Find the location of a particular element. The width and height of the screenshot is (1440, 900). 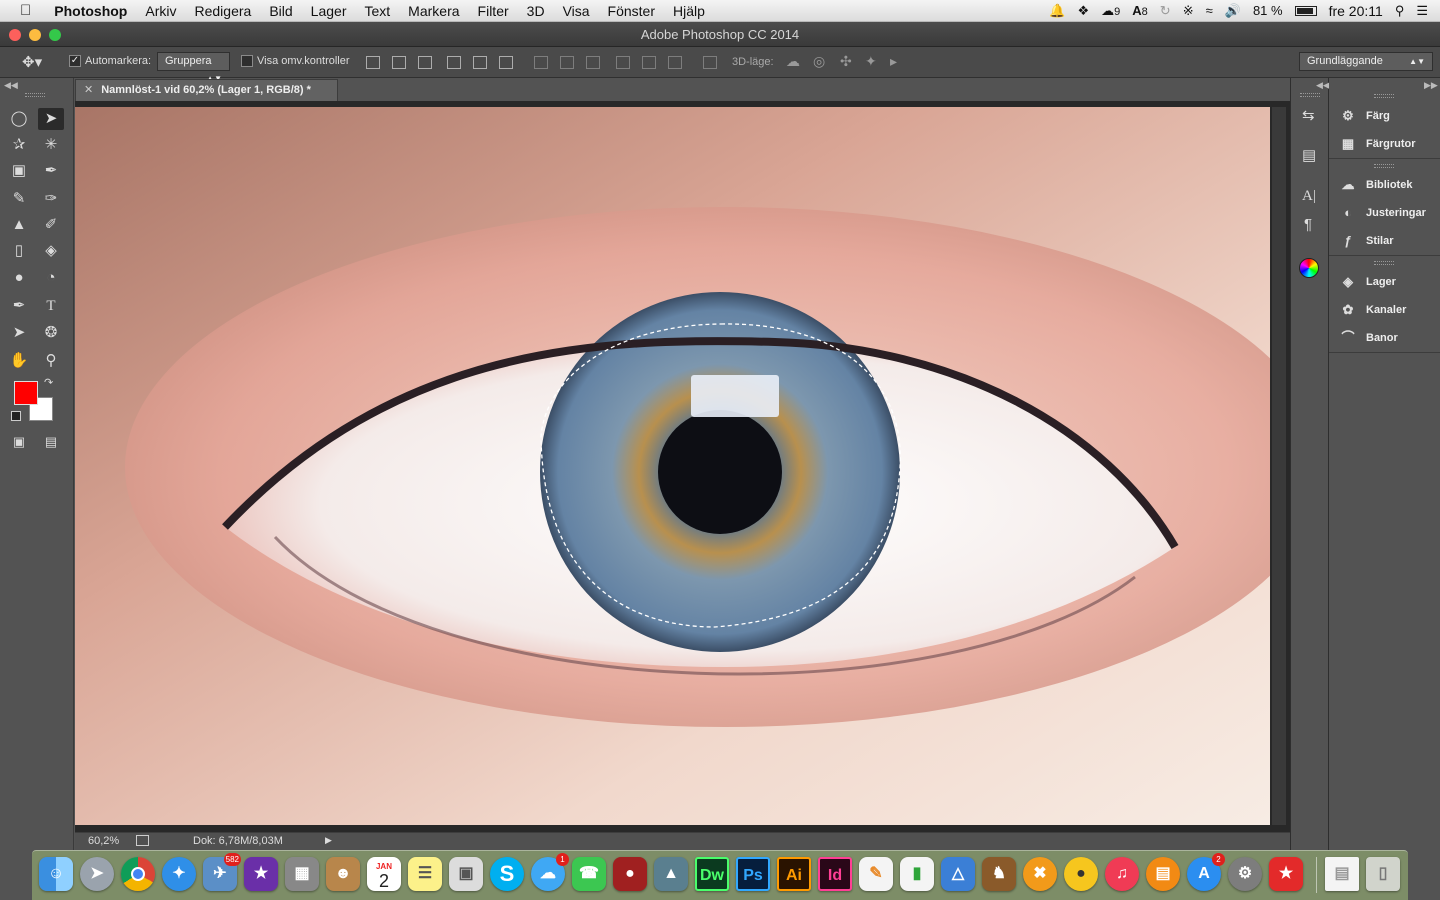

pages-icon: ✎ is located at coordinates (876, 874).